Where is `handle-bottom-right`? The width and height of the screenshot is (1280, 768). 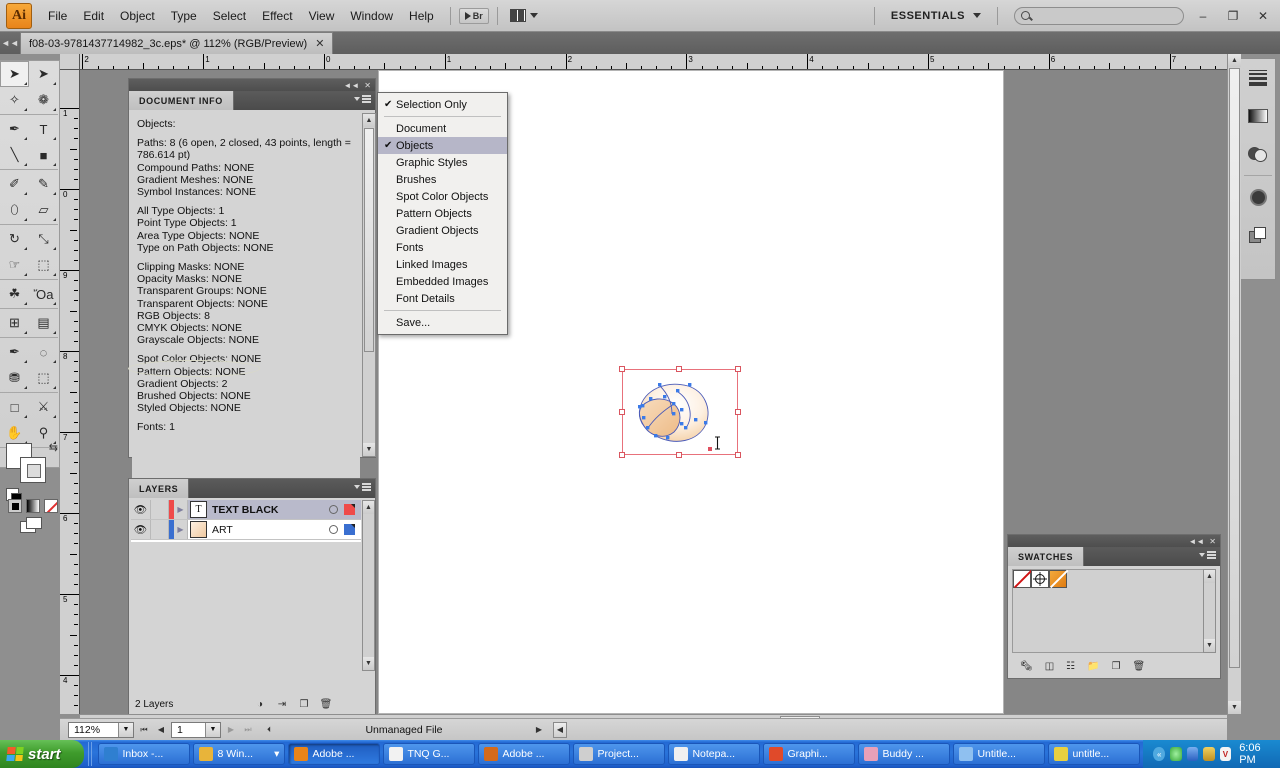 handle-bottom-right is located at coordinates (738, 455).